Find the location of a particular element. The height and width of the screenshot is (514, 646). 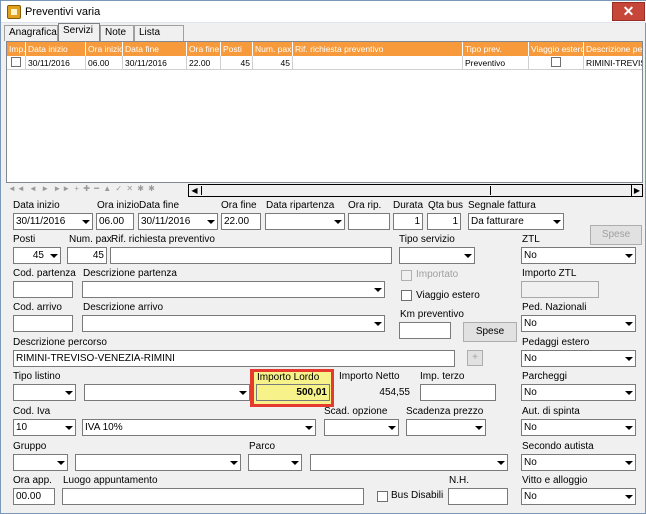

importo-ztl-field is located at coordinates (560, 289).